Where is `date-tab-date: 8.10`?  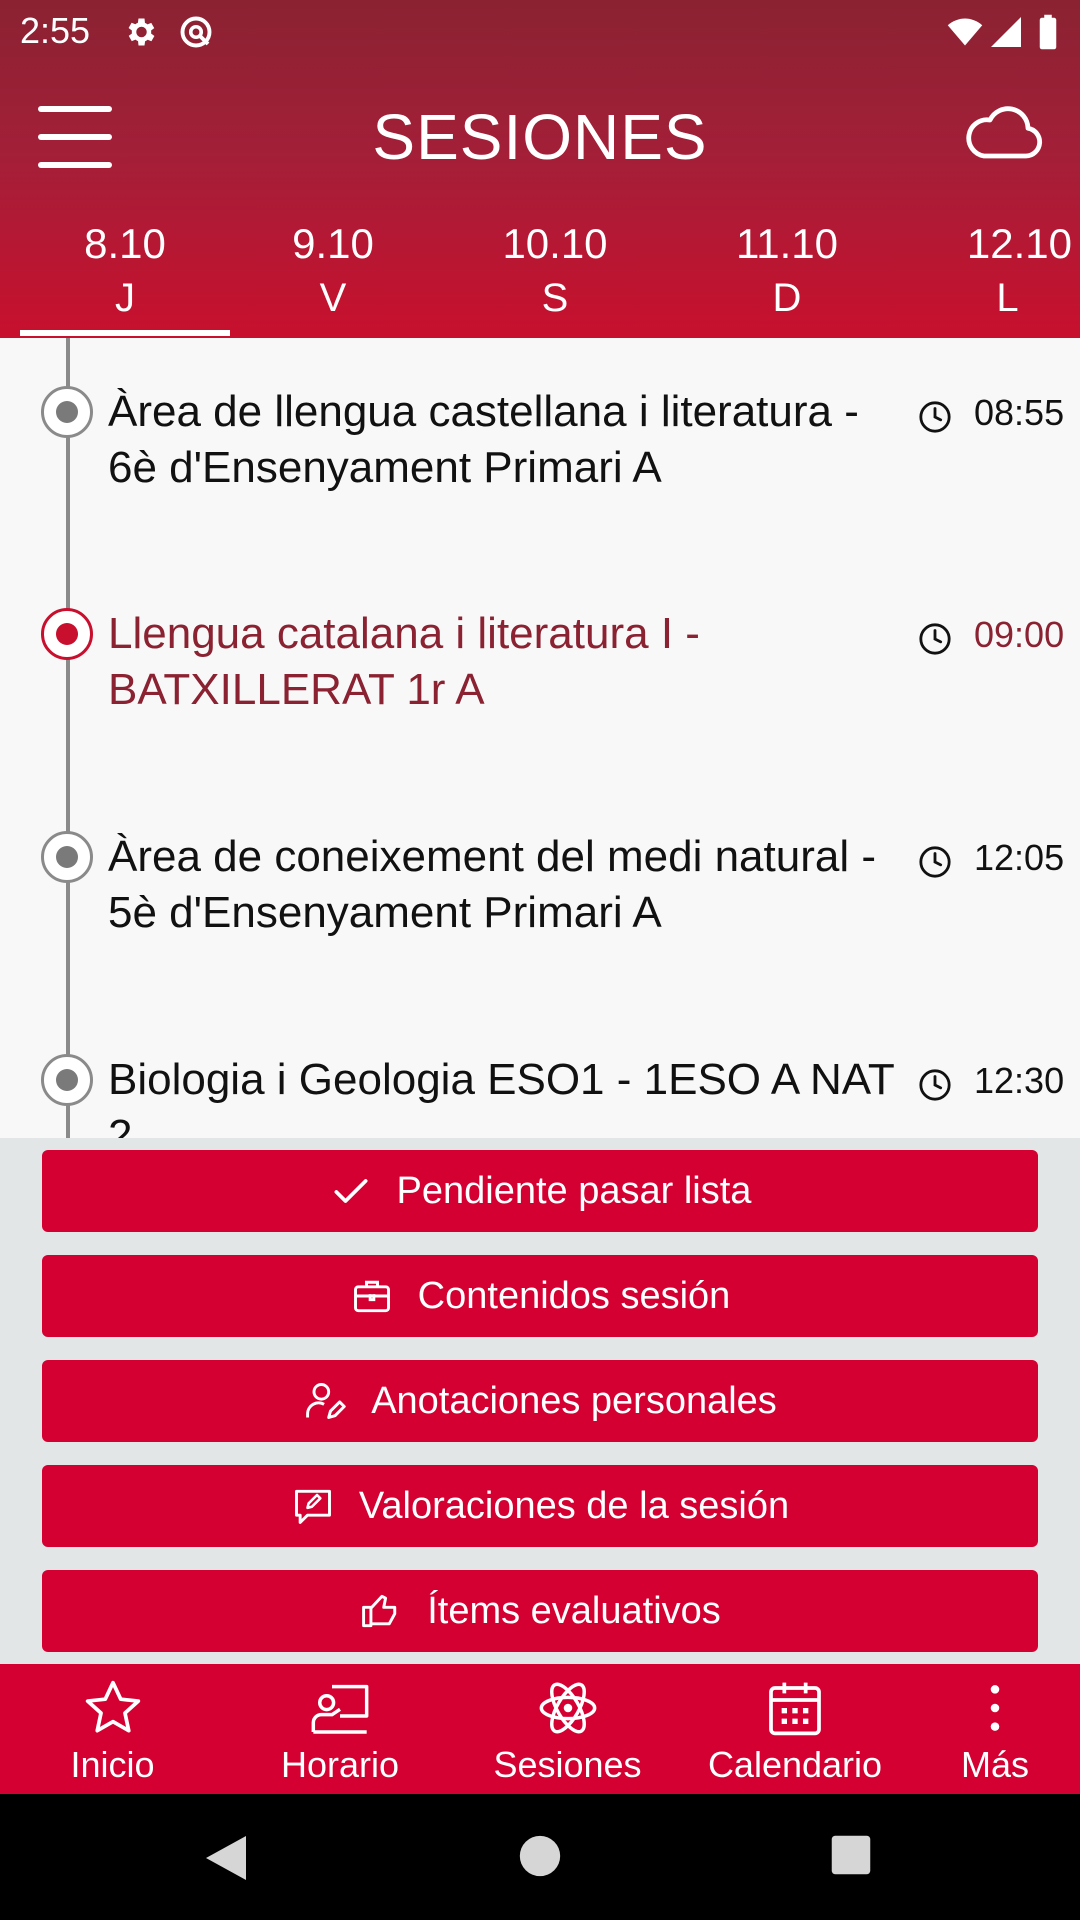 date-tab-date: 8.10 is located at coordinates (125, 243).